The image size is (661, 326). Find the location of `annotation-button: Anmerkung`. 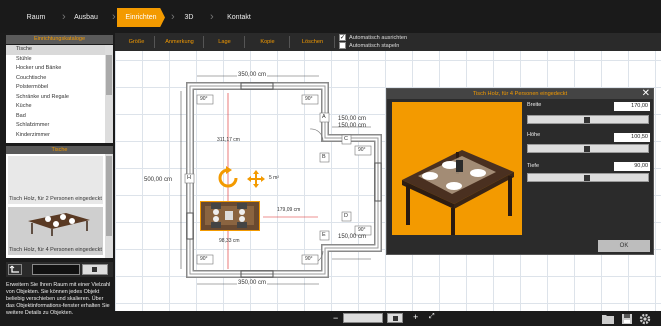

annotation-button: Anmerkung is located at coordinates (180, 42).